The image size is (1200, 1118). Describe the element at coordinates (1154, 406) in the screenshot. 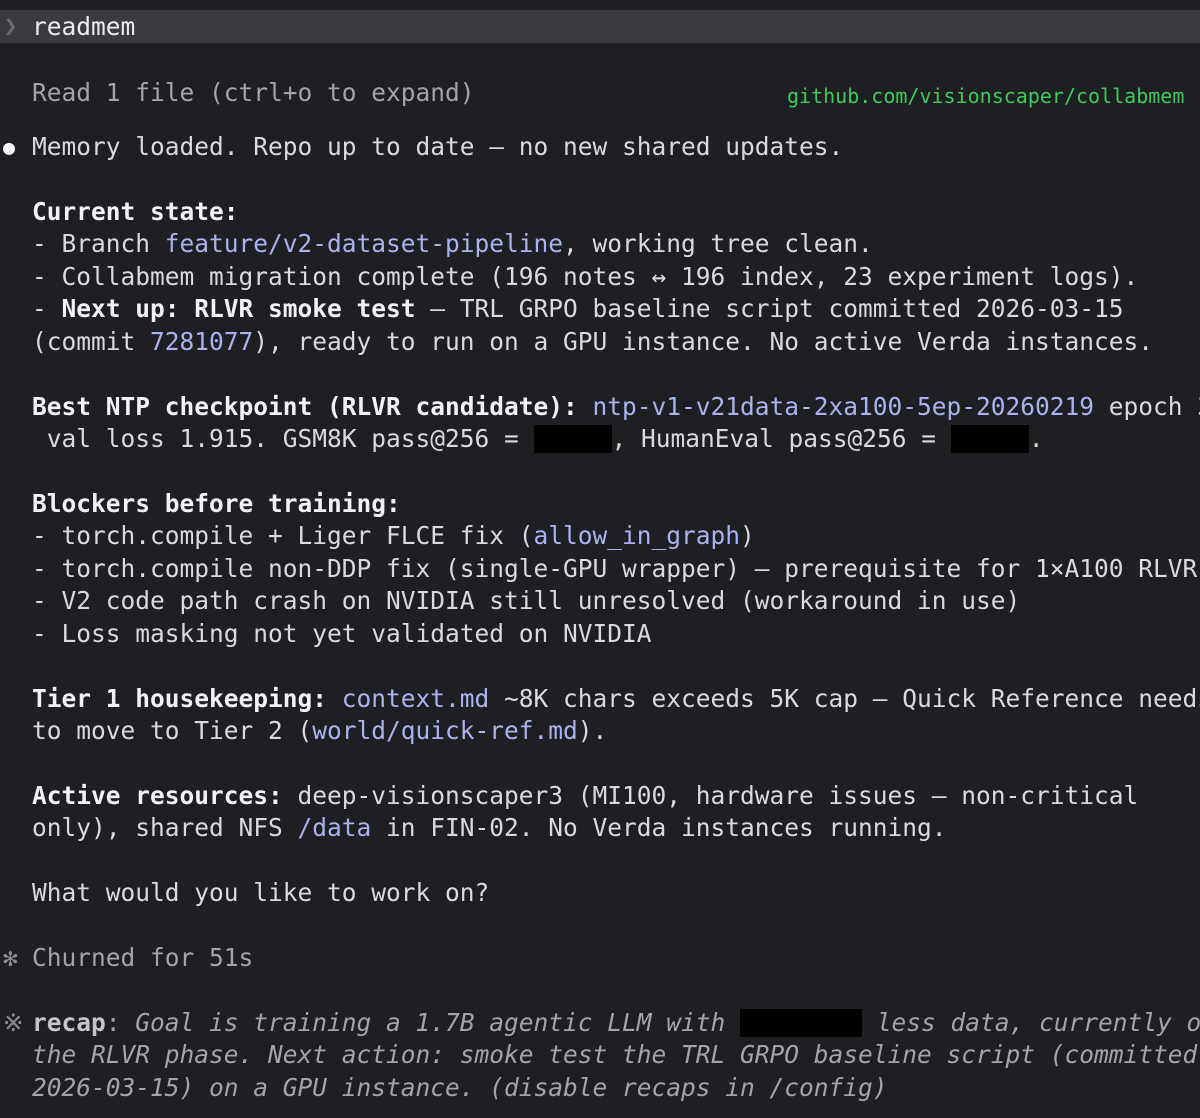

I see `checkpoint-epoch: epoch 3,` at that location.